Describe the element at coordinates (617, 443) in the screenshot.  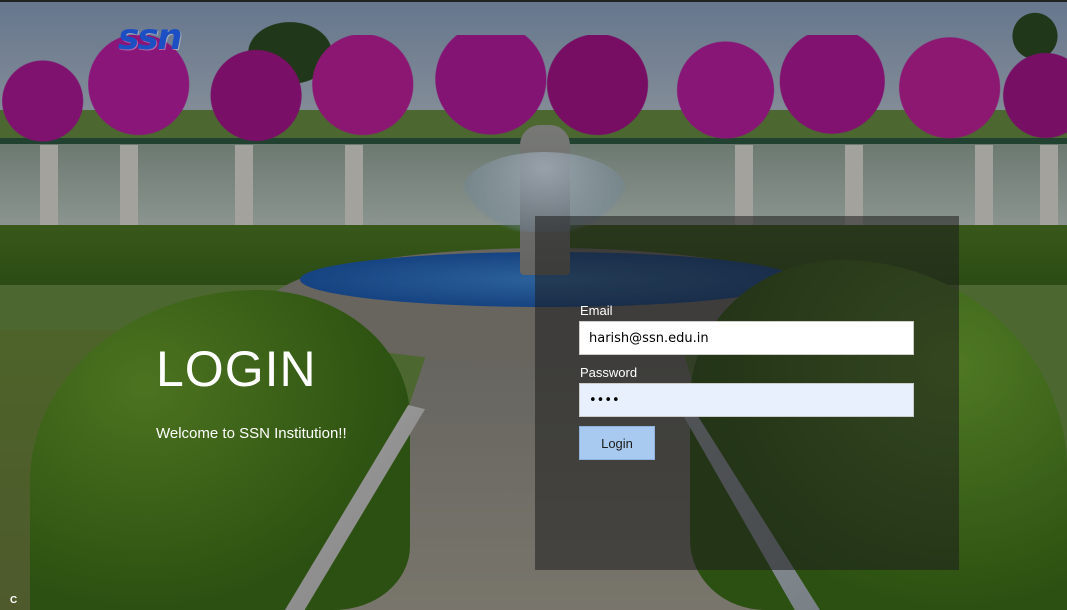
I see `login-button: Login` at that location.